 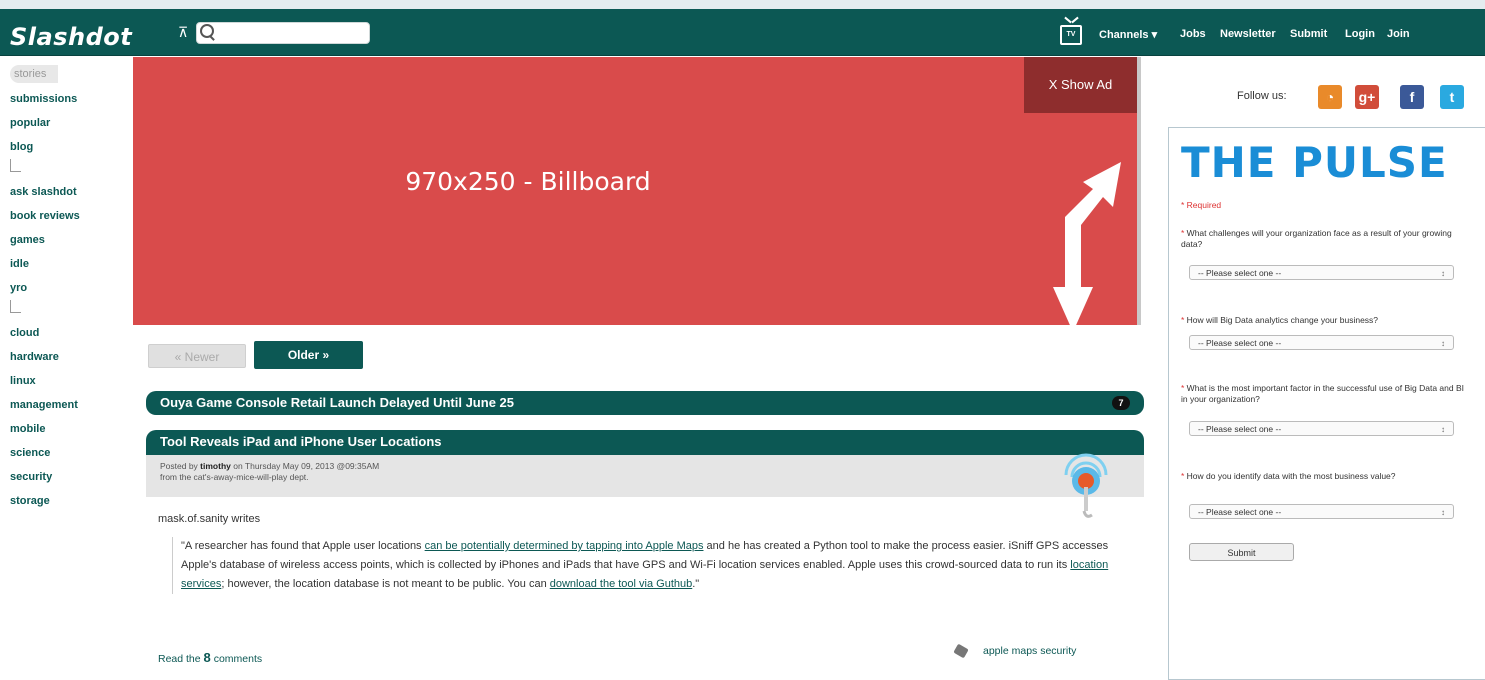 I want to click on search-input, so click(x=283, y=33).